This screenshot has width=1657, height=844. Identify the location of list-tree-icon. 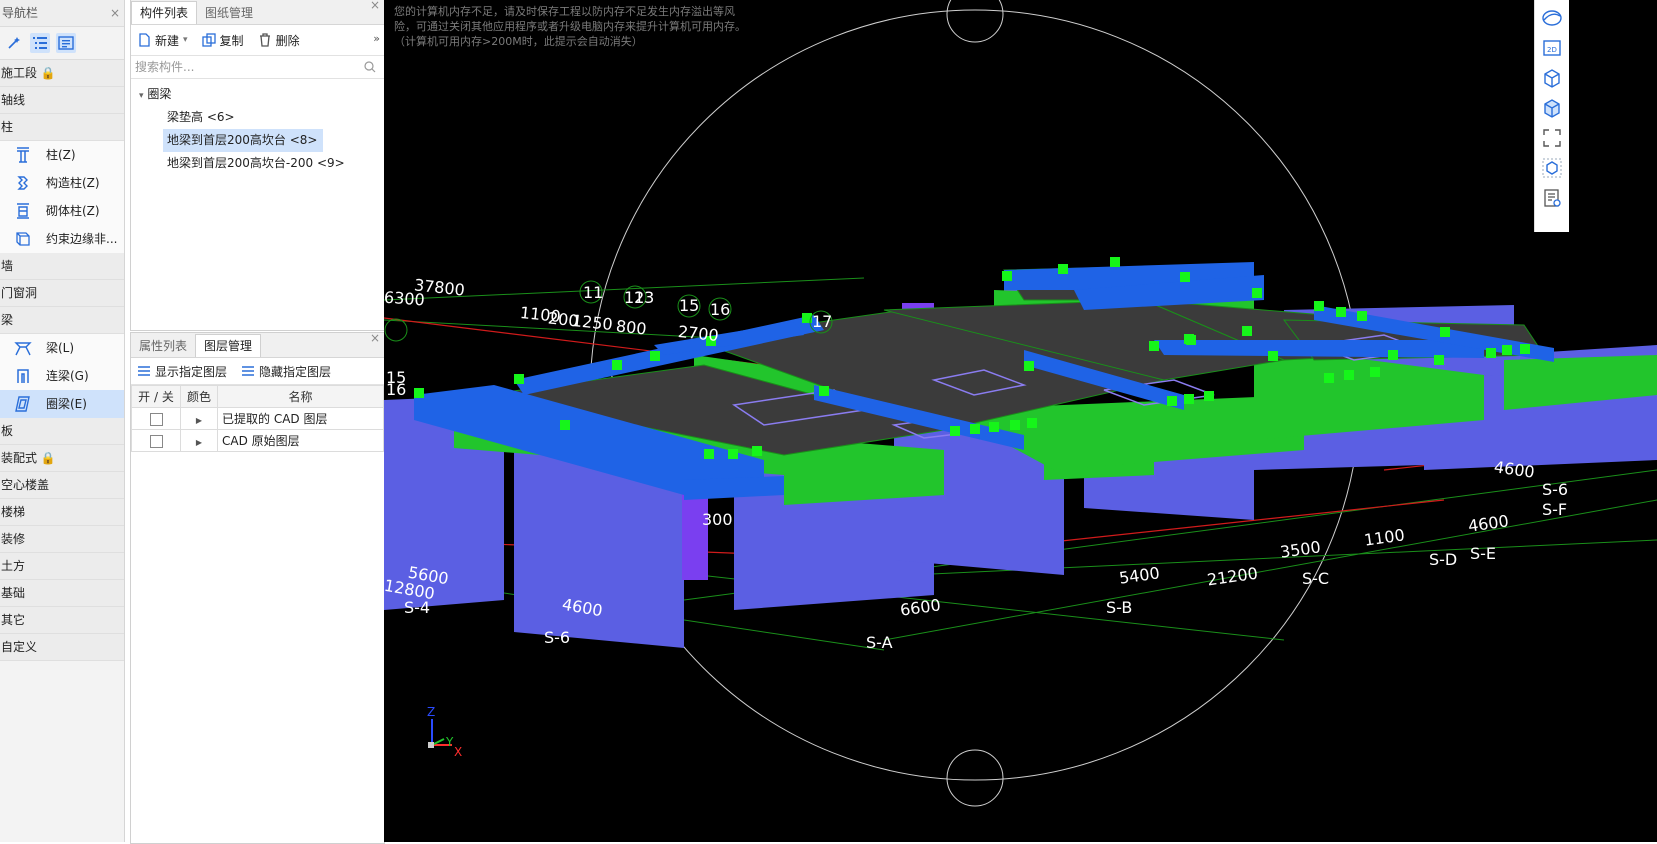
(40, 43).